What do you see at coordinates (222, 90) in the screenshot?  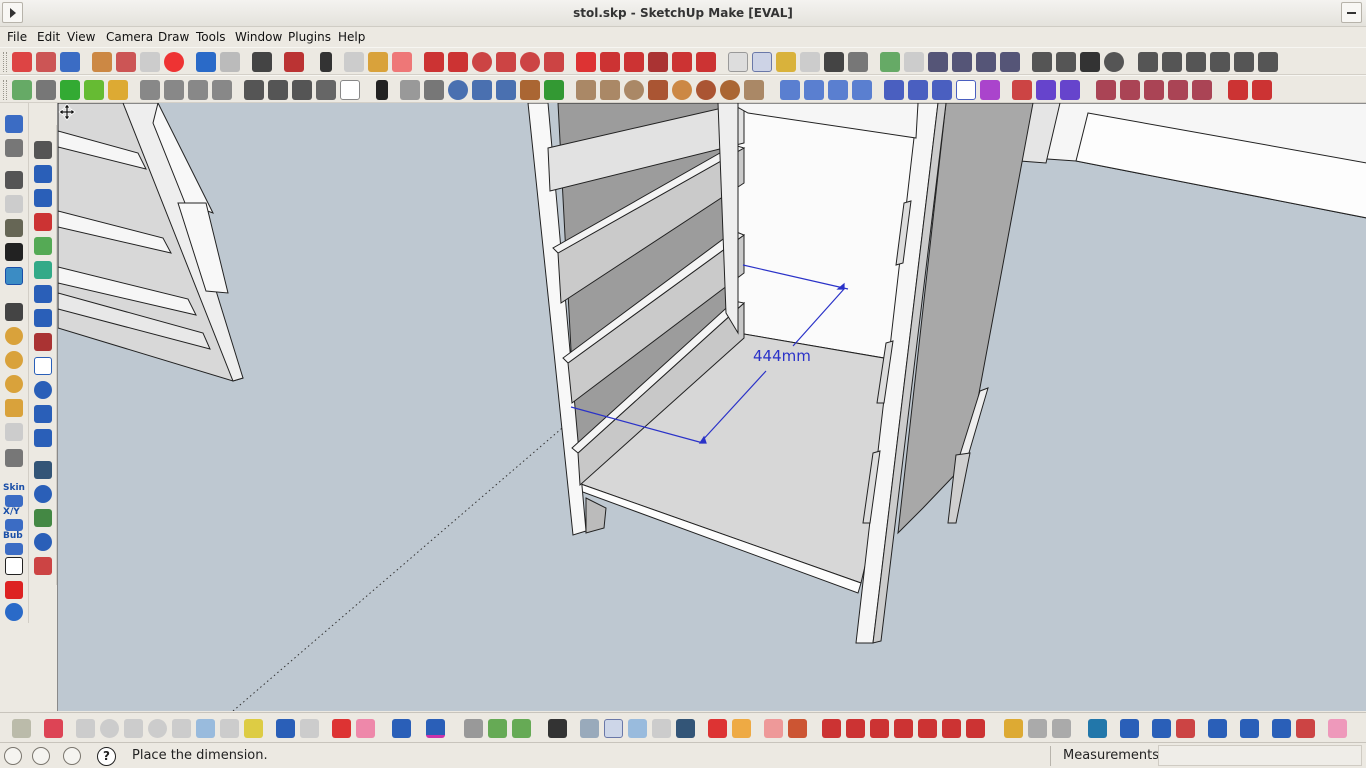 I see `shape-4-icon` at bounding box center [222, 90].